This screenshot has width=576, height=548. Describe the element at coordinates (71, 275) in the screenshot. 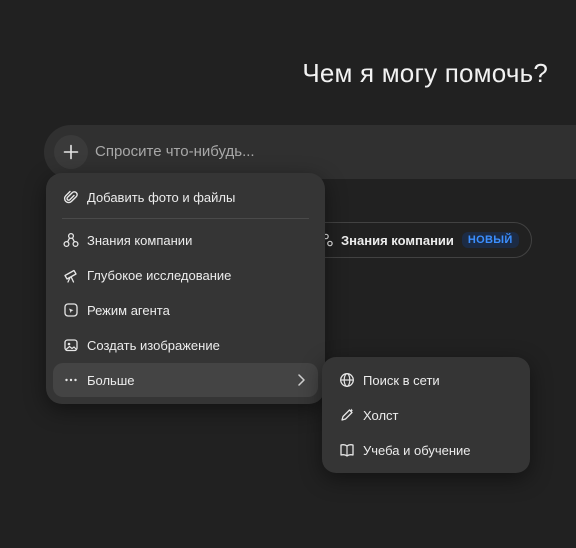

I see `telescope-icon` at that location.